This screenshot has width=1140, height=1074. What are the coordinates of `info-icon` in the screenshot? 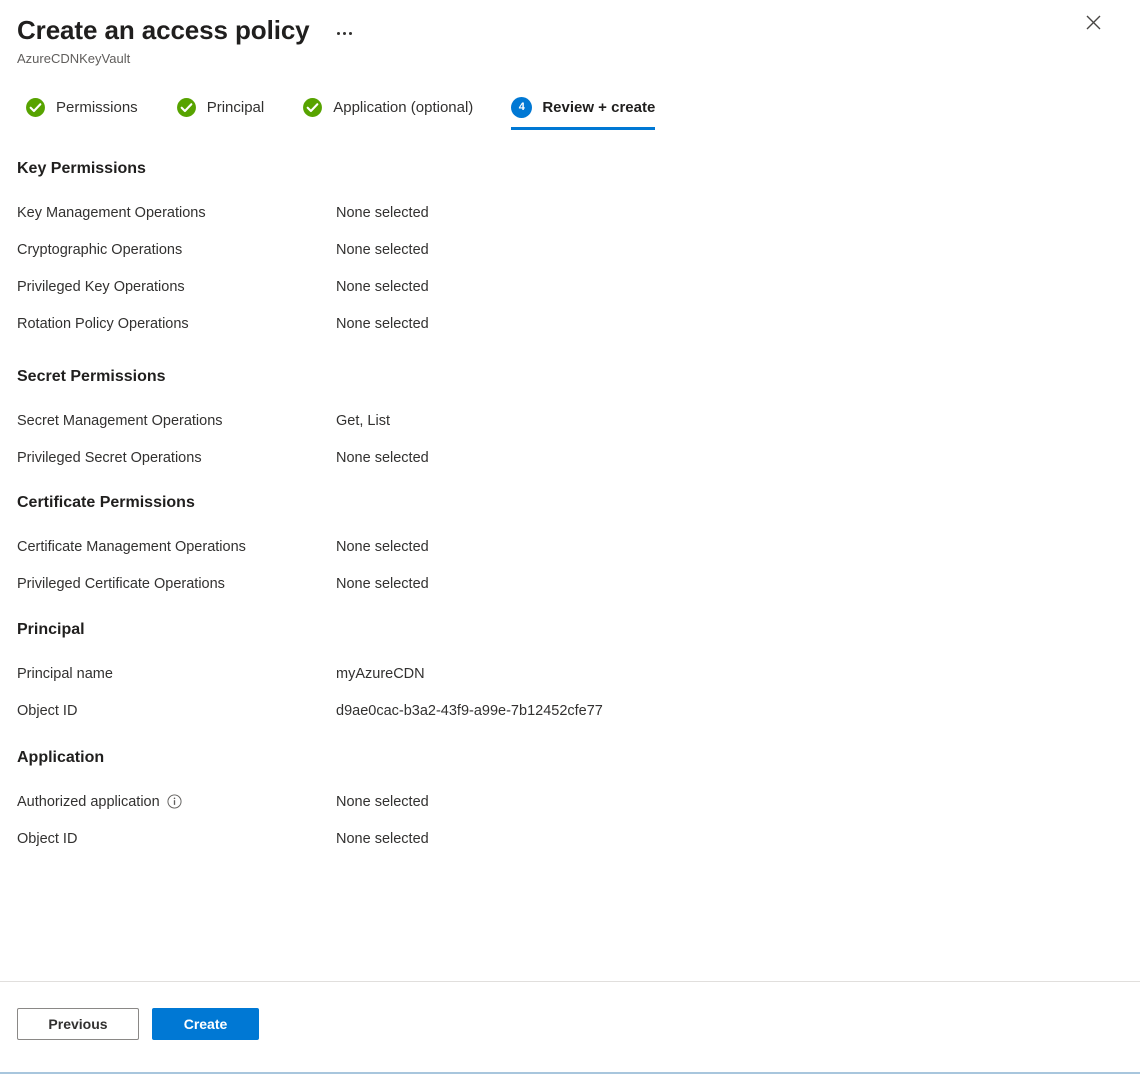 It's located at (174, 801).